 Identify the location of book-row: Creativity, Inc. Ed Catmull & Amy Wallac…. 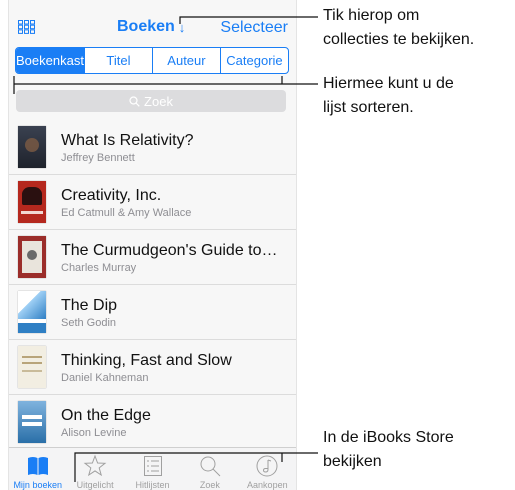
(152, 201).